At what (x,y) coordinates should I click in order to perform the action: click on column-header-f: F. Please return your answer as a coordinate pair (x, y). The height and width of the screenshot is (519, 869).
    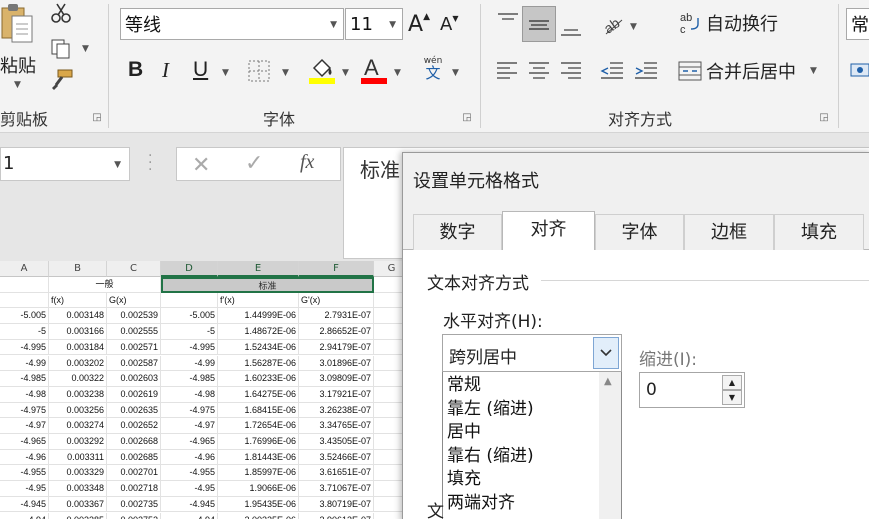
    Looking at the image, I should click on (336, 269).